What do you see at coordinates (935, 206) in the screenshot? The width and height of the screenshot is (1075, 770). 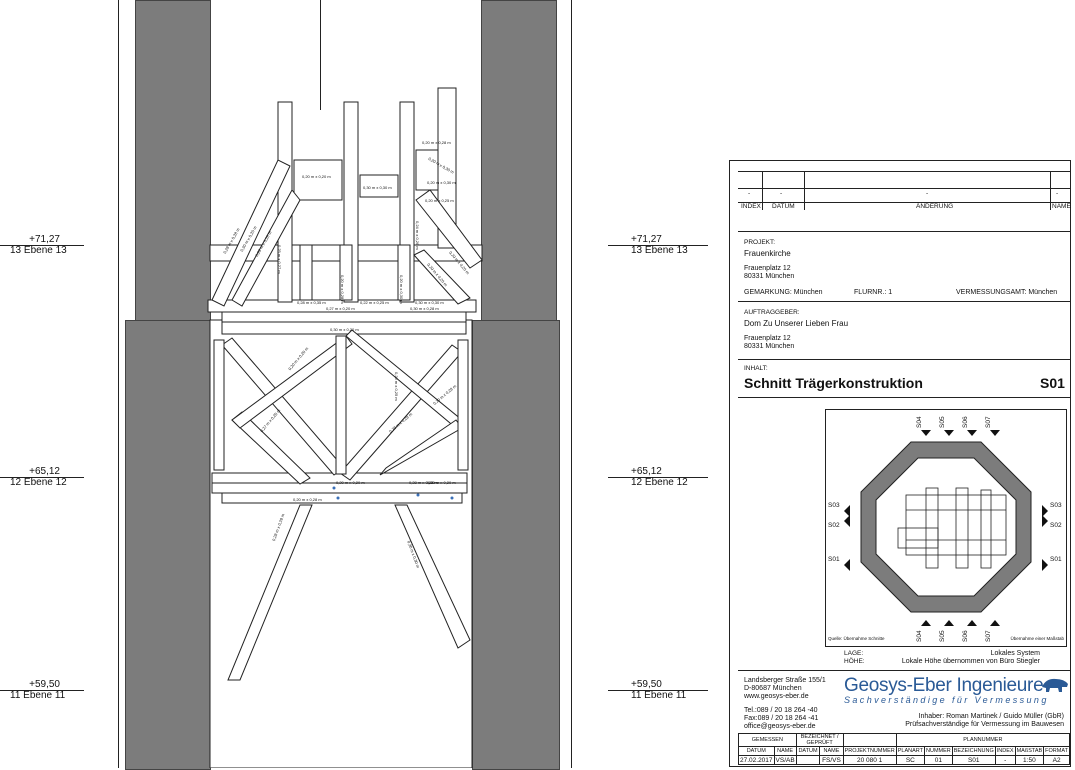 I see `rev-header-aenderung: ÄNDERUNG` at bounding box center [935, 206].